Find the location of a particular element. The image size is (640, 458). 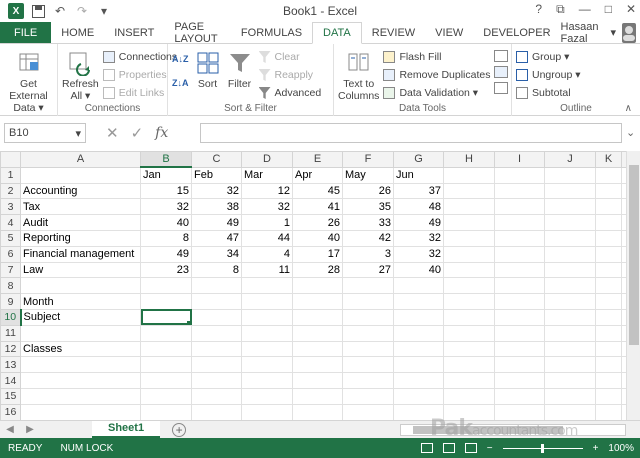

cell-b16 is located at coordinates (166, 412).